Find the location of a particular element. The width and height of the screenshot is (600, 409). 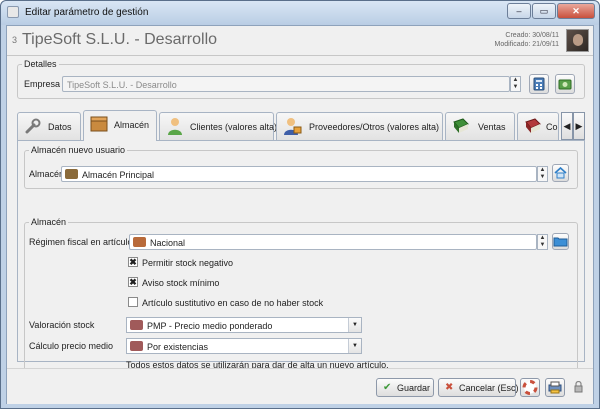

record-title: TipeSoft S.L.U. - Desarrollo is located at coordinates (120, 39).